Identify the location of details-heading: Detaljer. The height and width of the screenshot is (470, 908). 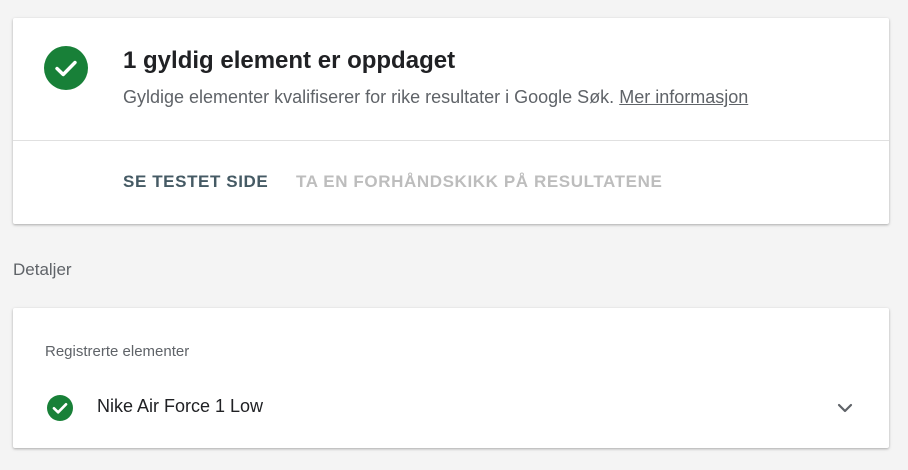
(42, 269).